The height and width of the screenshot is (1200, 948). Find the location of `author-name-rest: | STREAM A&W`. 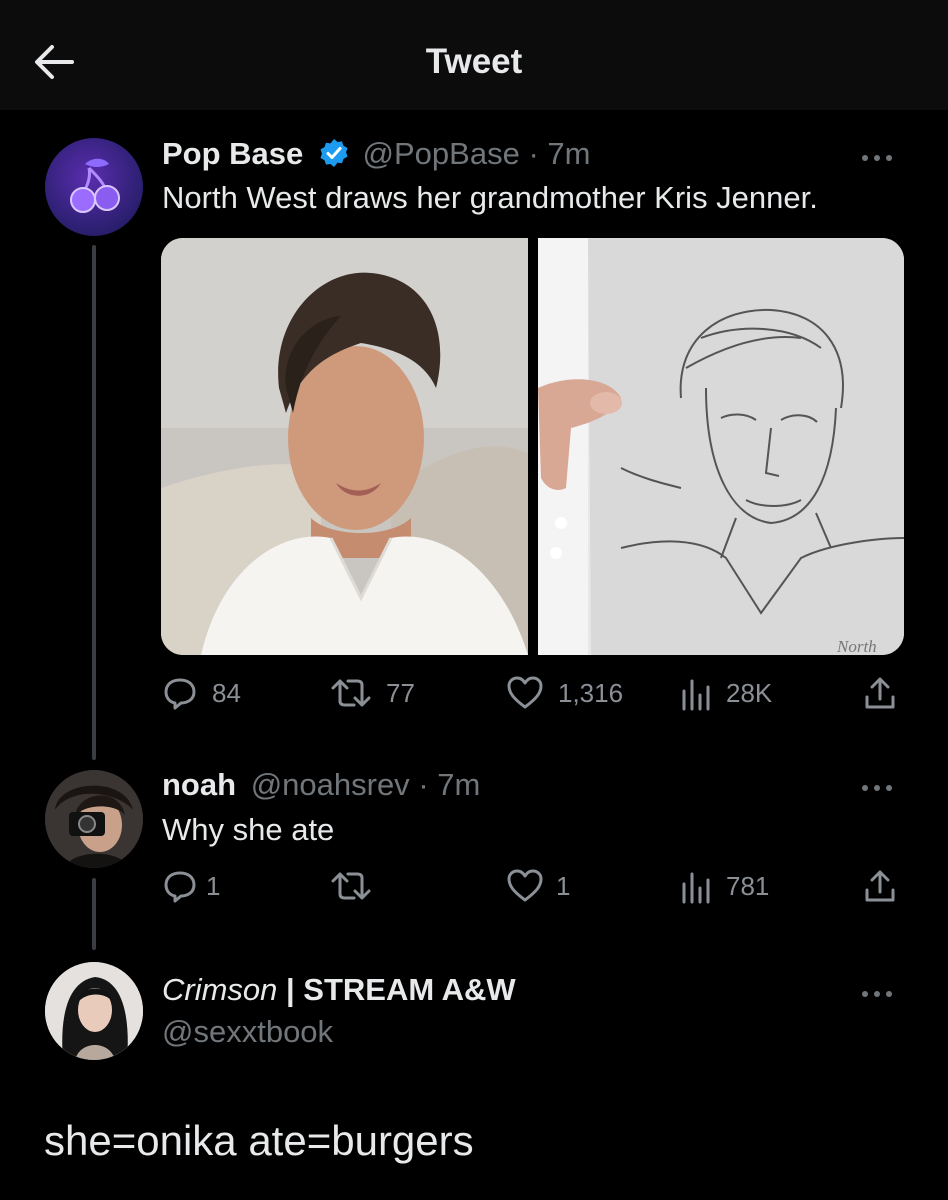

author-name-rest: | STREAM A&W is located at coordinates (396, 989).